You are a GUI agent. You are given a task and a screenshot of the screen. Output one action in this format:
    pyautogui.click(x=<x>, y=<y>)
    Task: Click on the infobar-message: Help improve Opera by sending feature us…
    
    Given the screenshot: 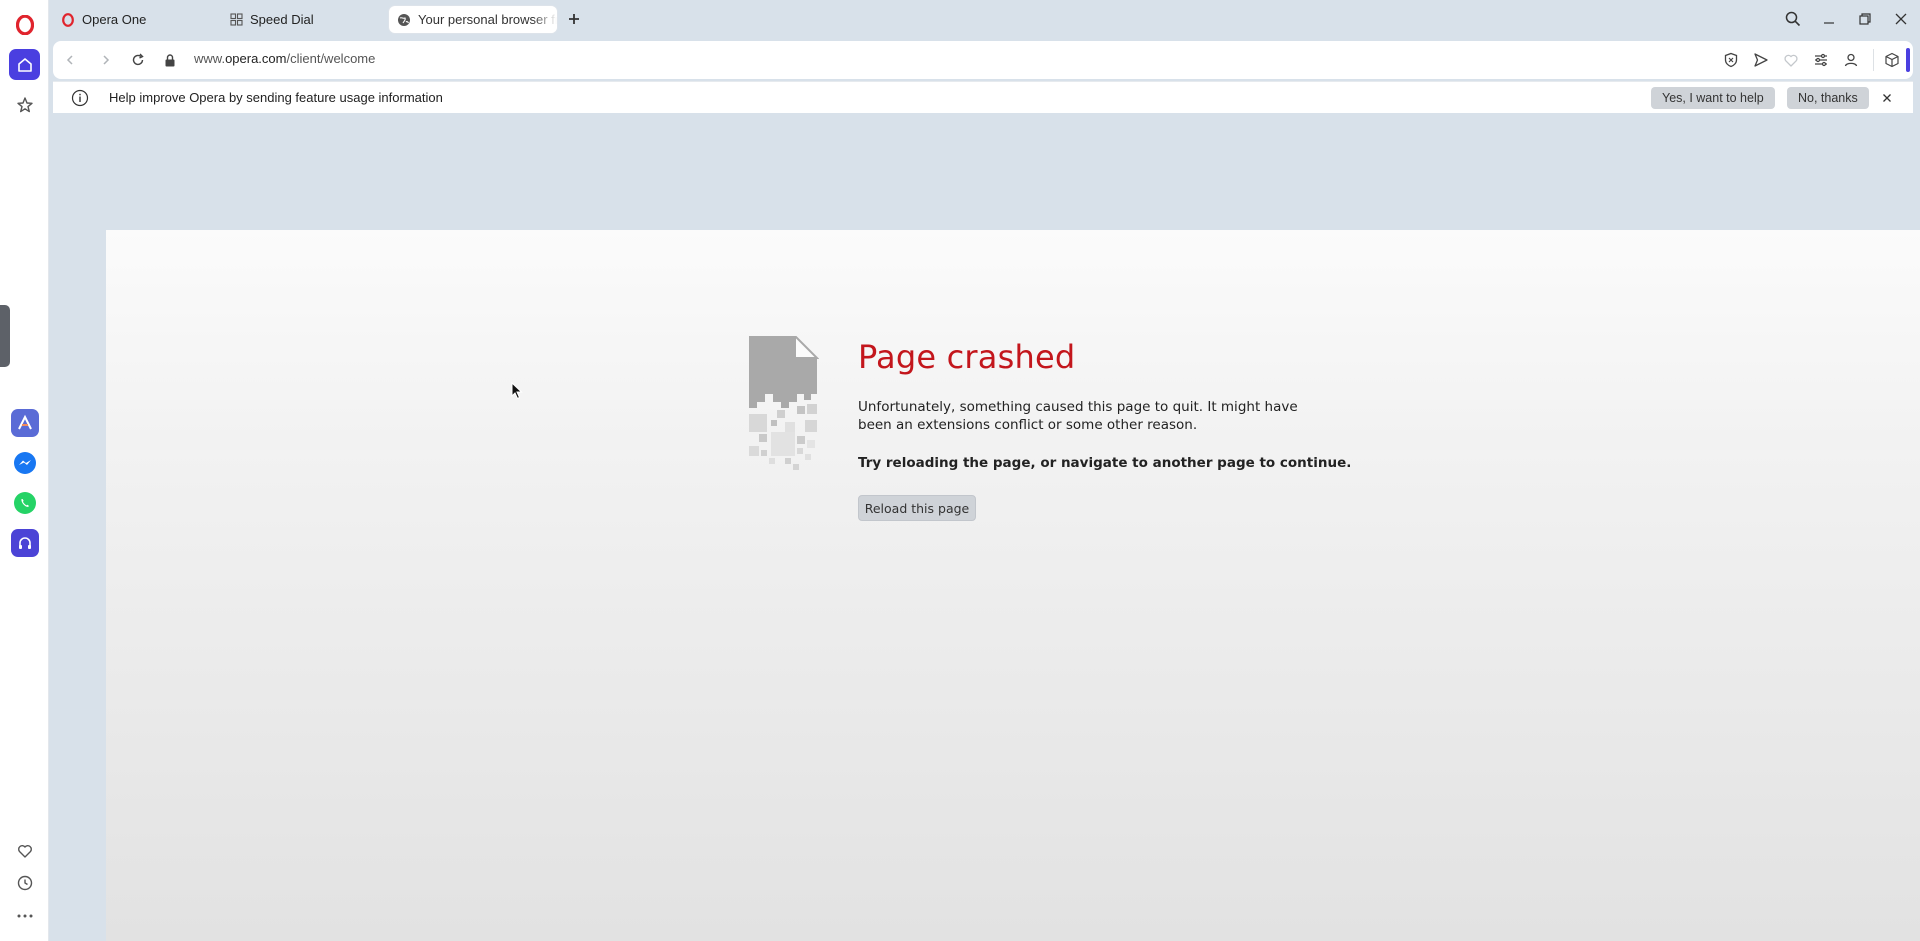 What is the action you would take?
    pyautogui.click(x=276, y=97)
    